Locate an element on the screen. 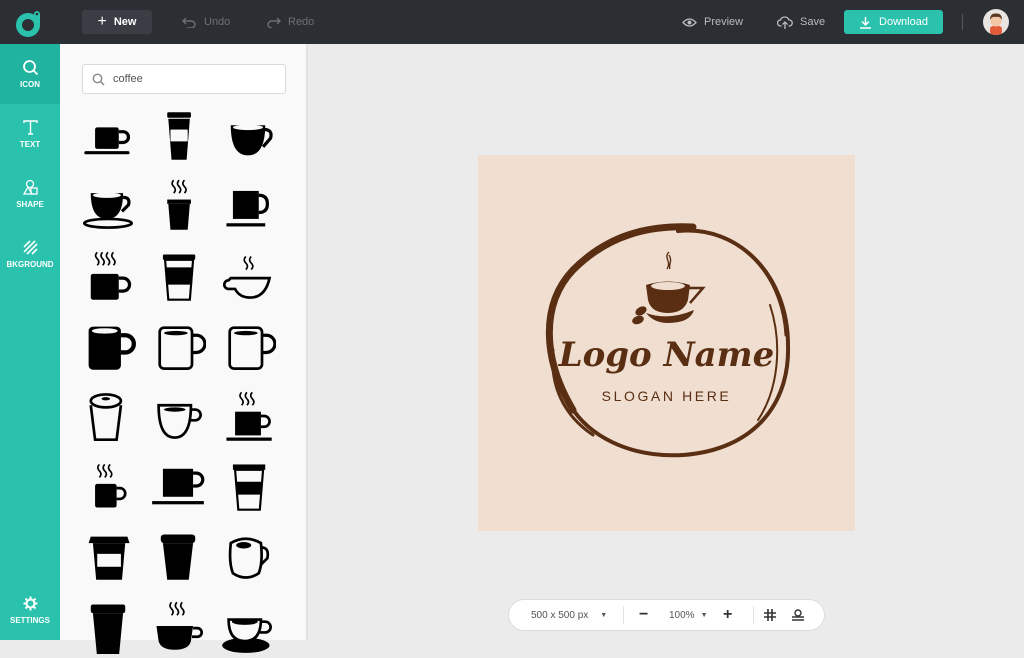  nav-label: SETTINGS is located at coordinates (29, 620).